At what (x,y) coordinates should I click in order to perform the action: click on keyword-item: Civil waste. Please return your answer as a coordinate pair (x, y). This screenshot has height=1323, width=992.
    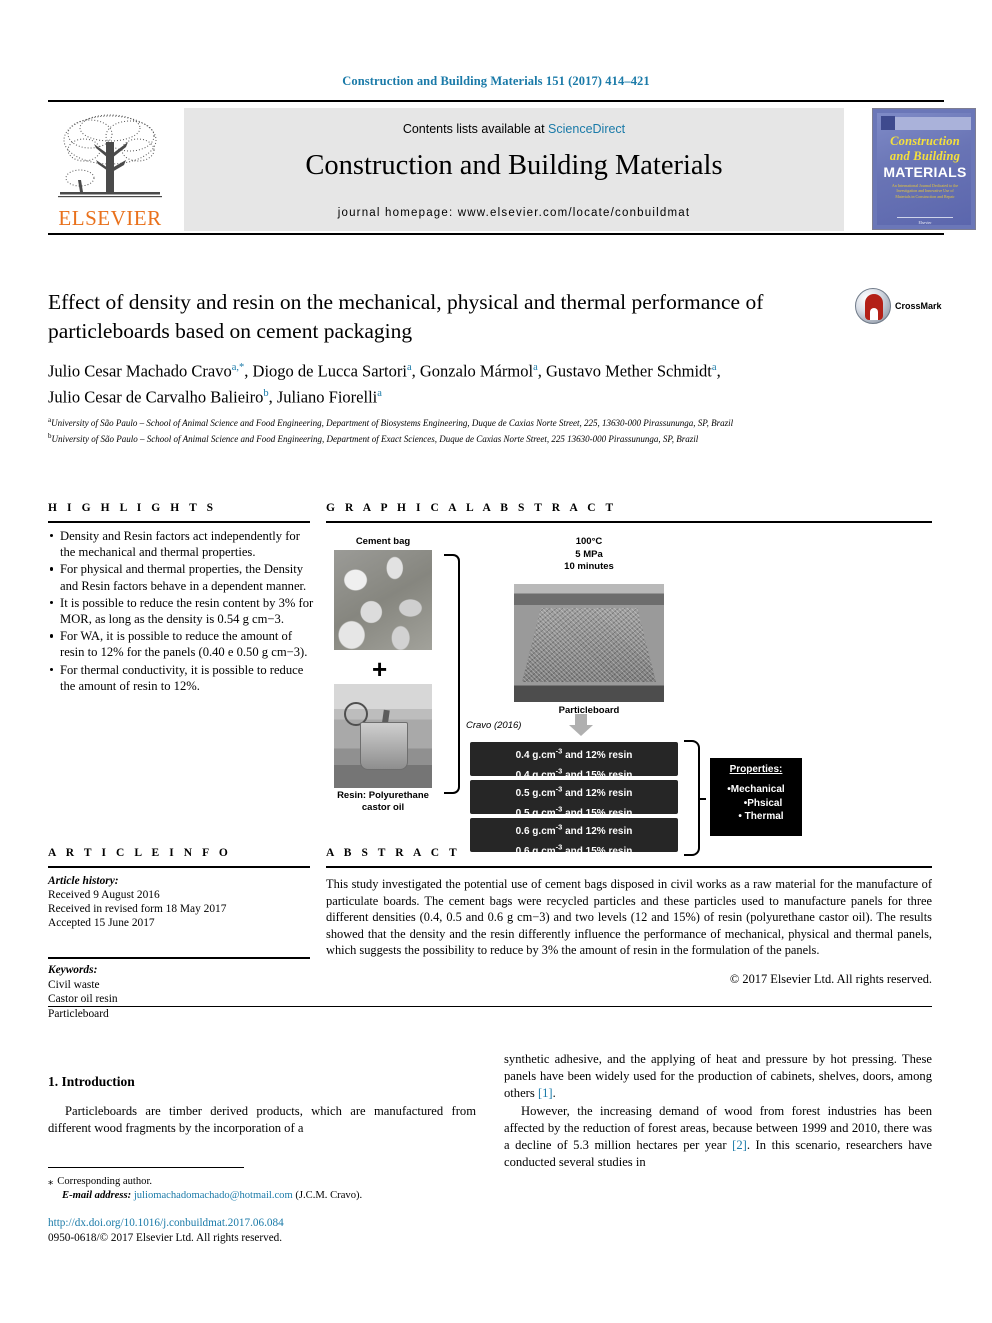
    Looking at the image, I should click on (74, 984).